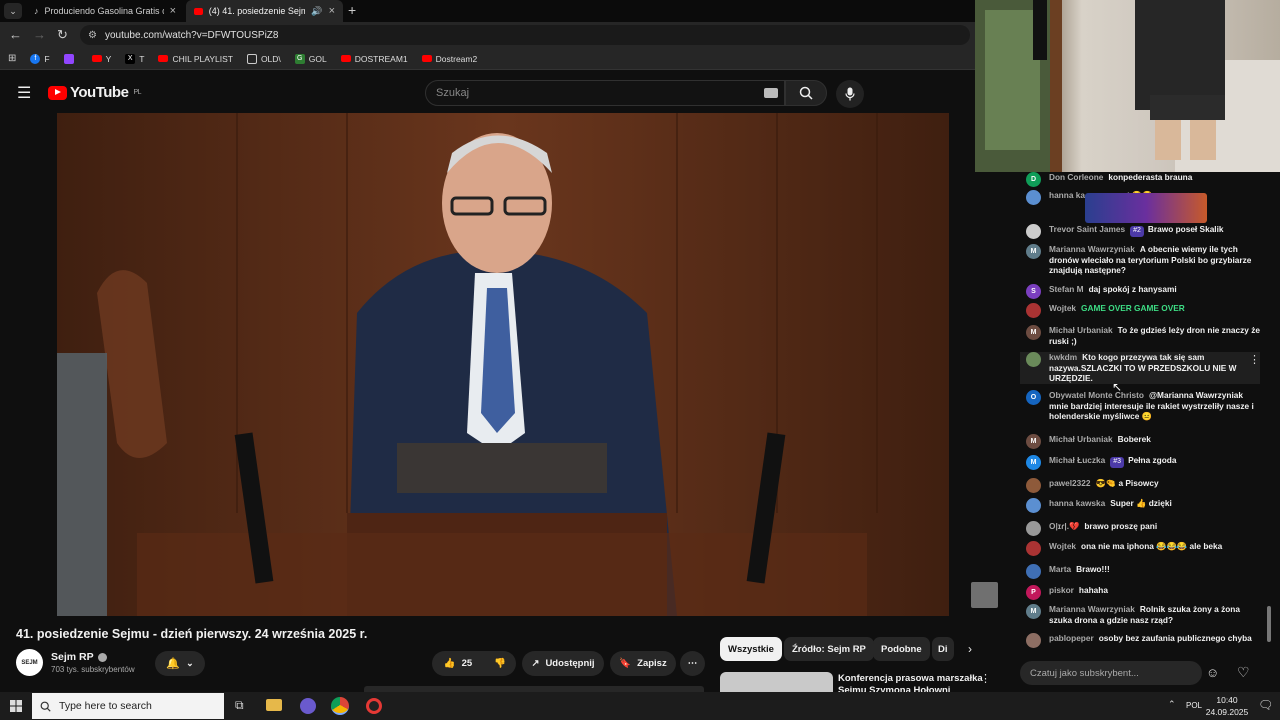 This screenshot has width=1280, height=720. What do you see at coordinates (239, 705) in the screenshot?
I see `task-view-icon: ⧉` at bounding box center [239, 705].